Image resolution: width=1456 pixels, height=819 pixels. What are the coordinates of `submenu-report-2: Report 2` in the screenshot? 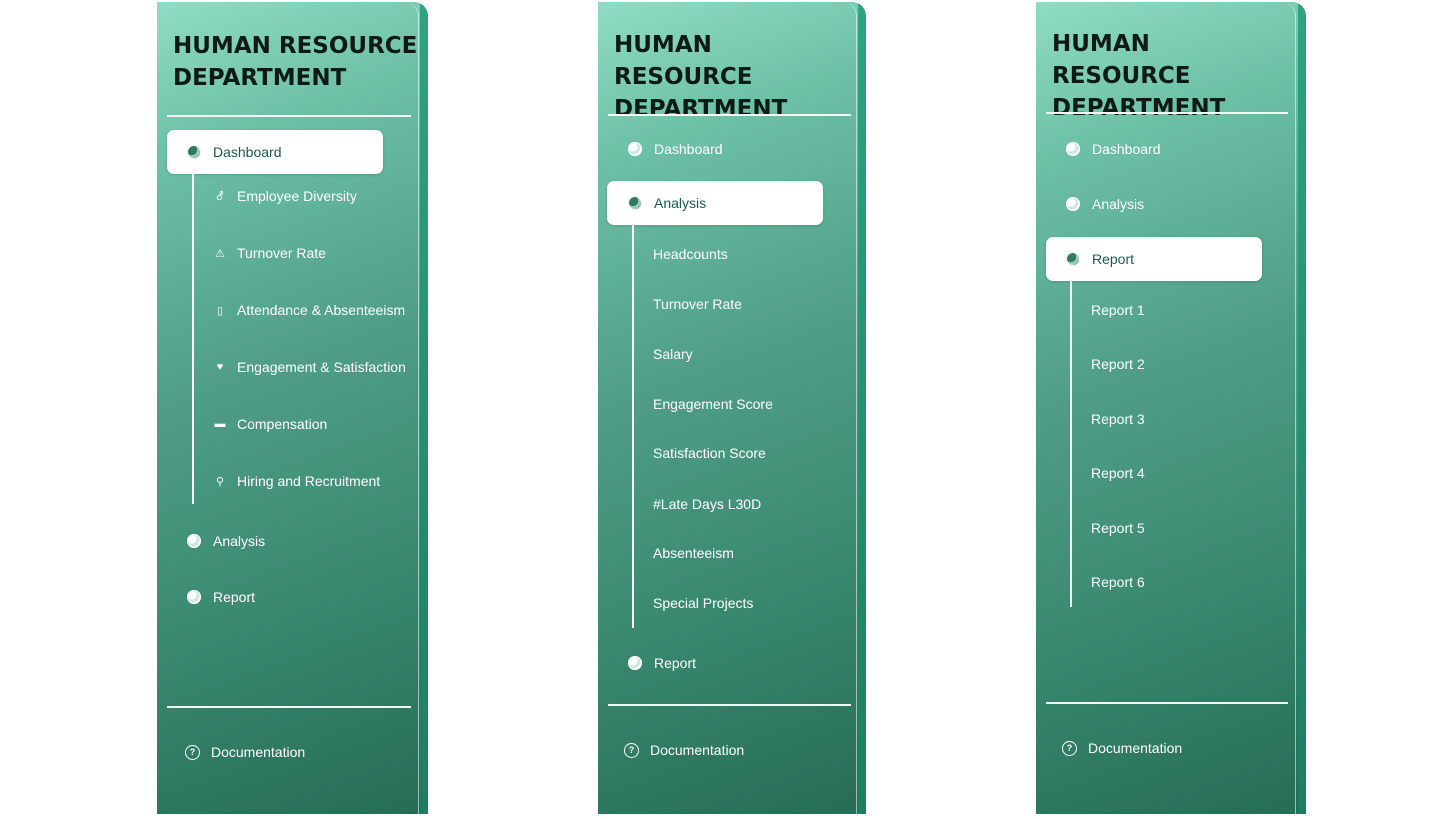 It's located at (1118, 364).